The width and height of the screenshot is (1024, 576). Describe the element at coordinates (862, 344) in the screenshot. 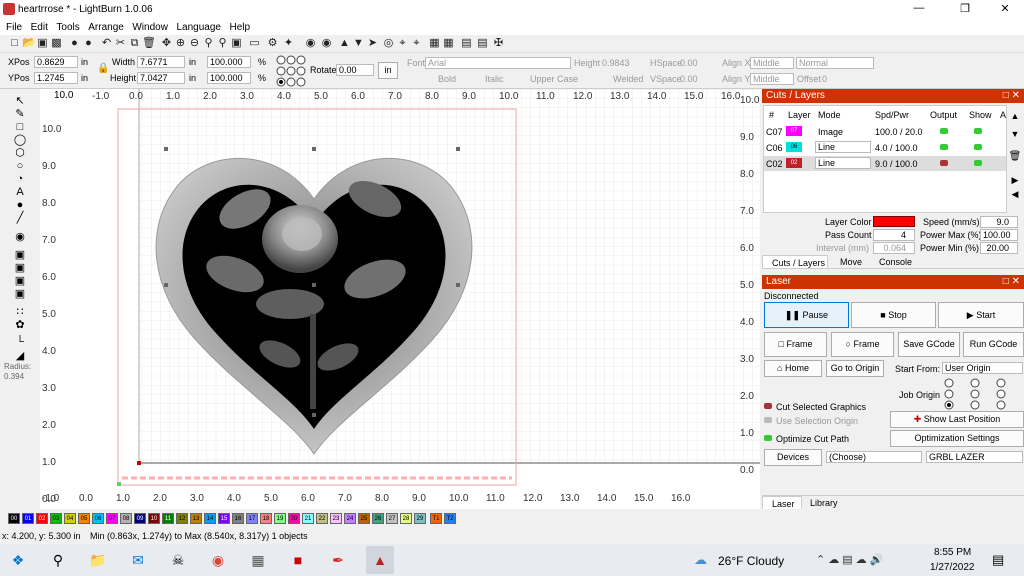

I see `frame-rubber-button: ○ Frame` at that location.